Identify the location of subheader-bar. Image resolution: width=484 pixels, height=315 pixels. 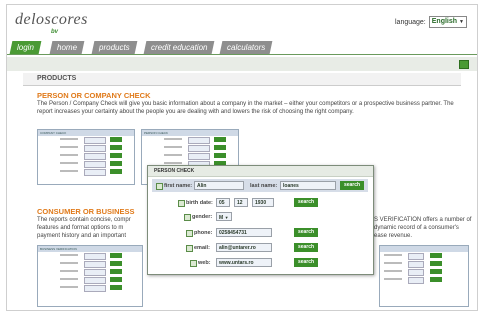
(242, 64).